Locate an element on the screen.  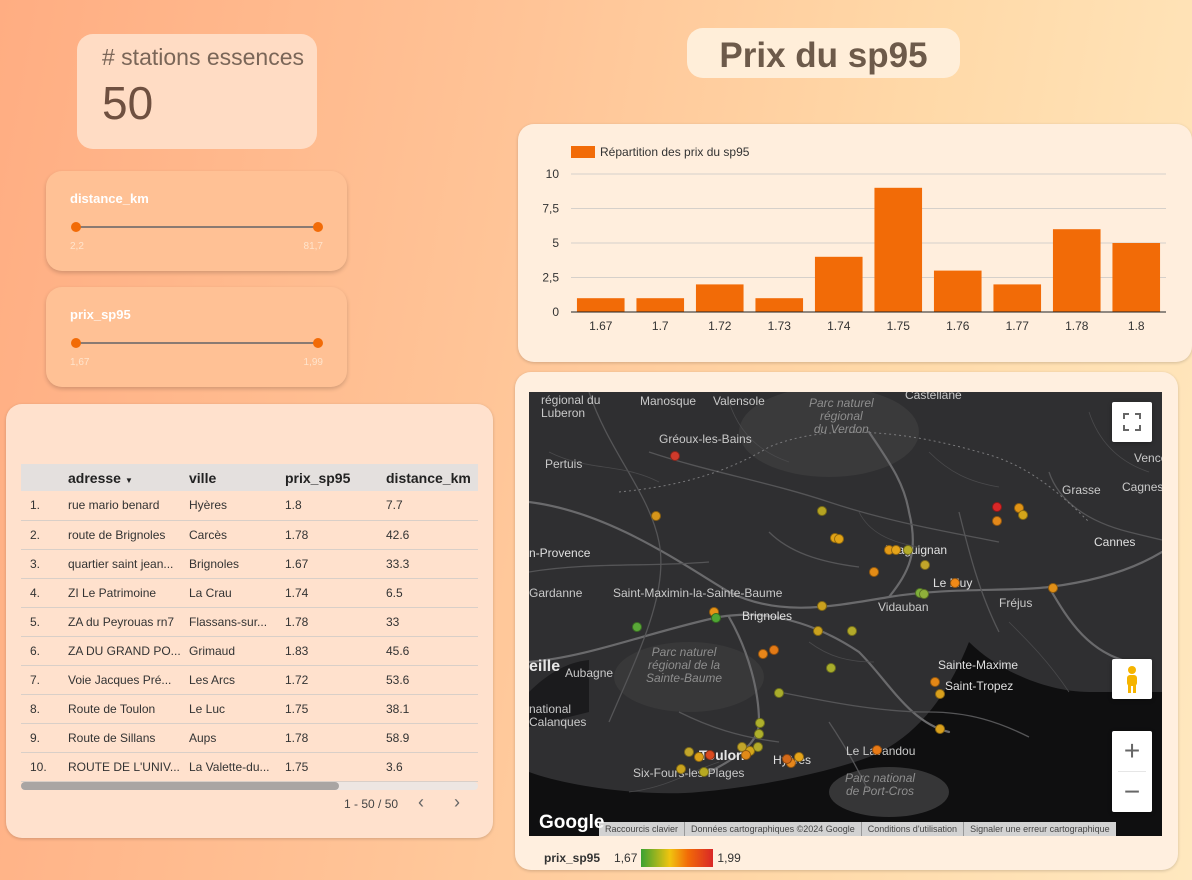
column-header-adresse: adresse ▼ is located at coordinates (123, 477).